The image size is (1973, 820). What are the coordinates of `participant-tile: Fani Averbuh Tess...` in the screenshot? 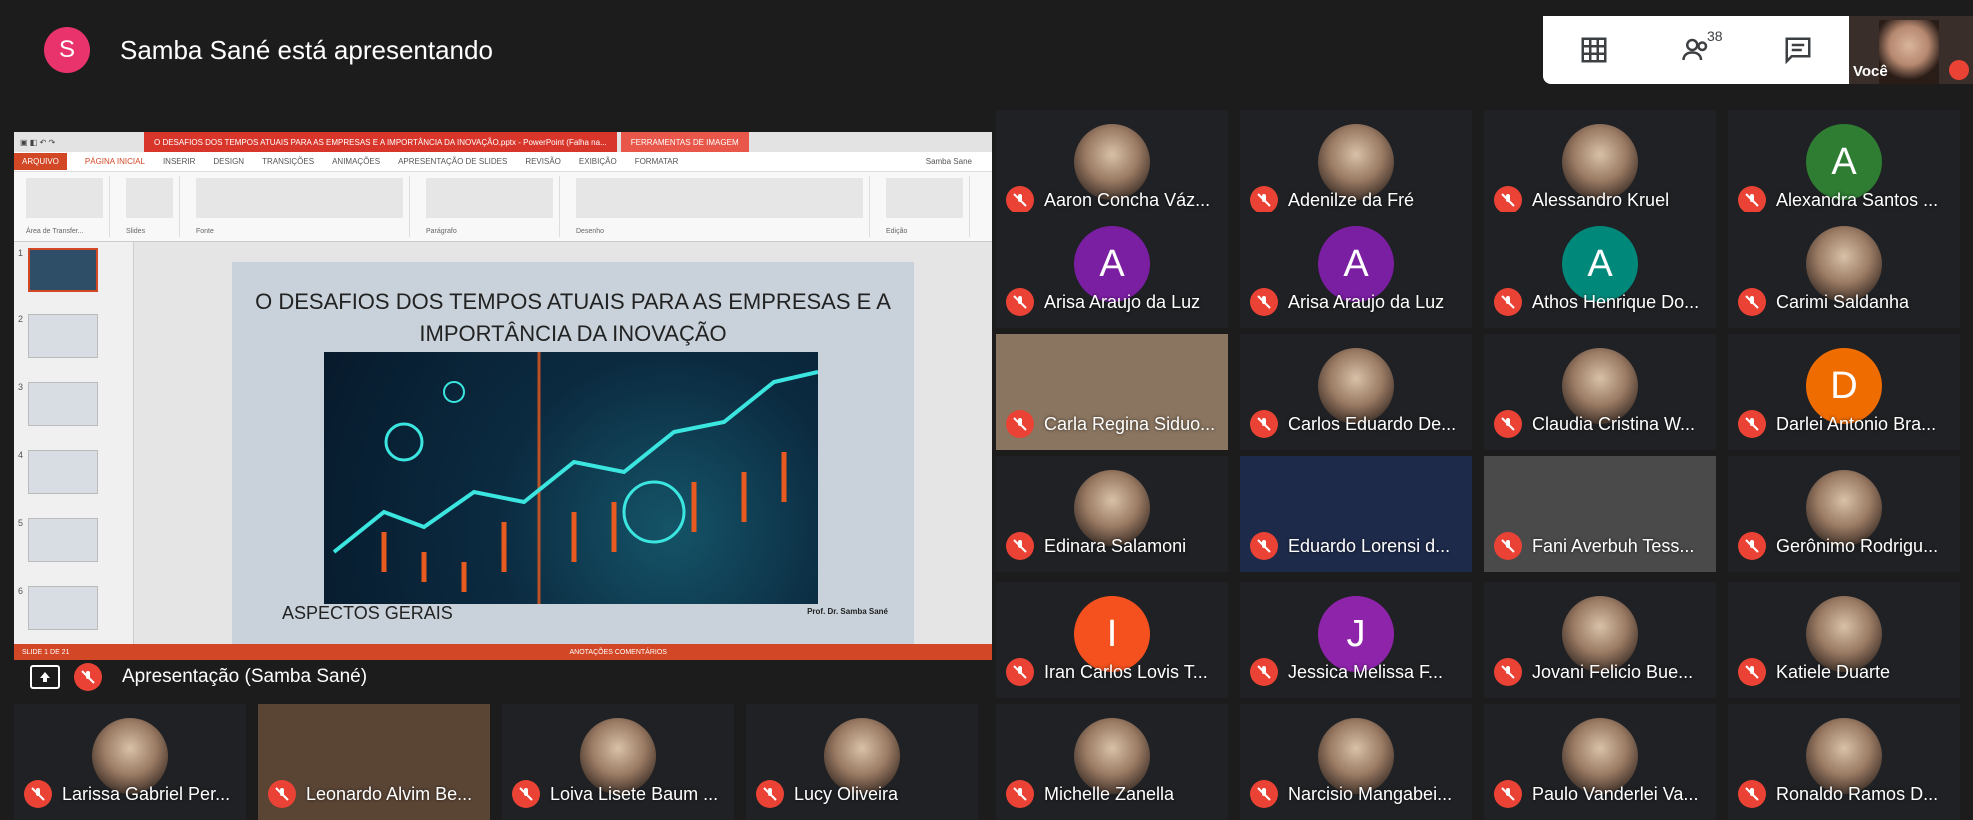 It's located at (1600, 514).